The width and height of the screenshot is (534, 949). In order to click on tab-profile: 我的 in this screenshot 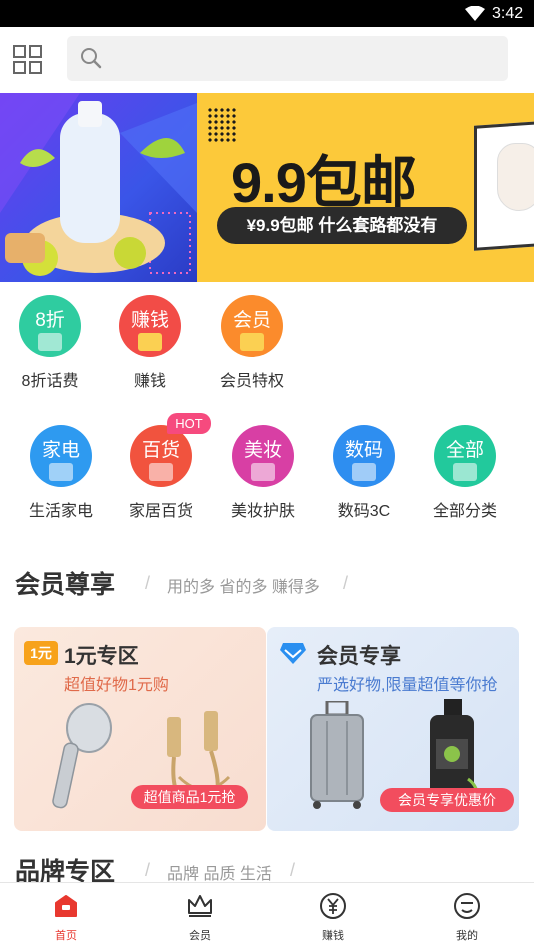, I will do `click(467, 917)`.